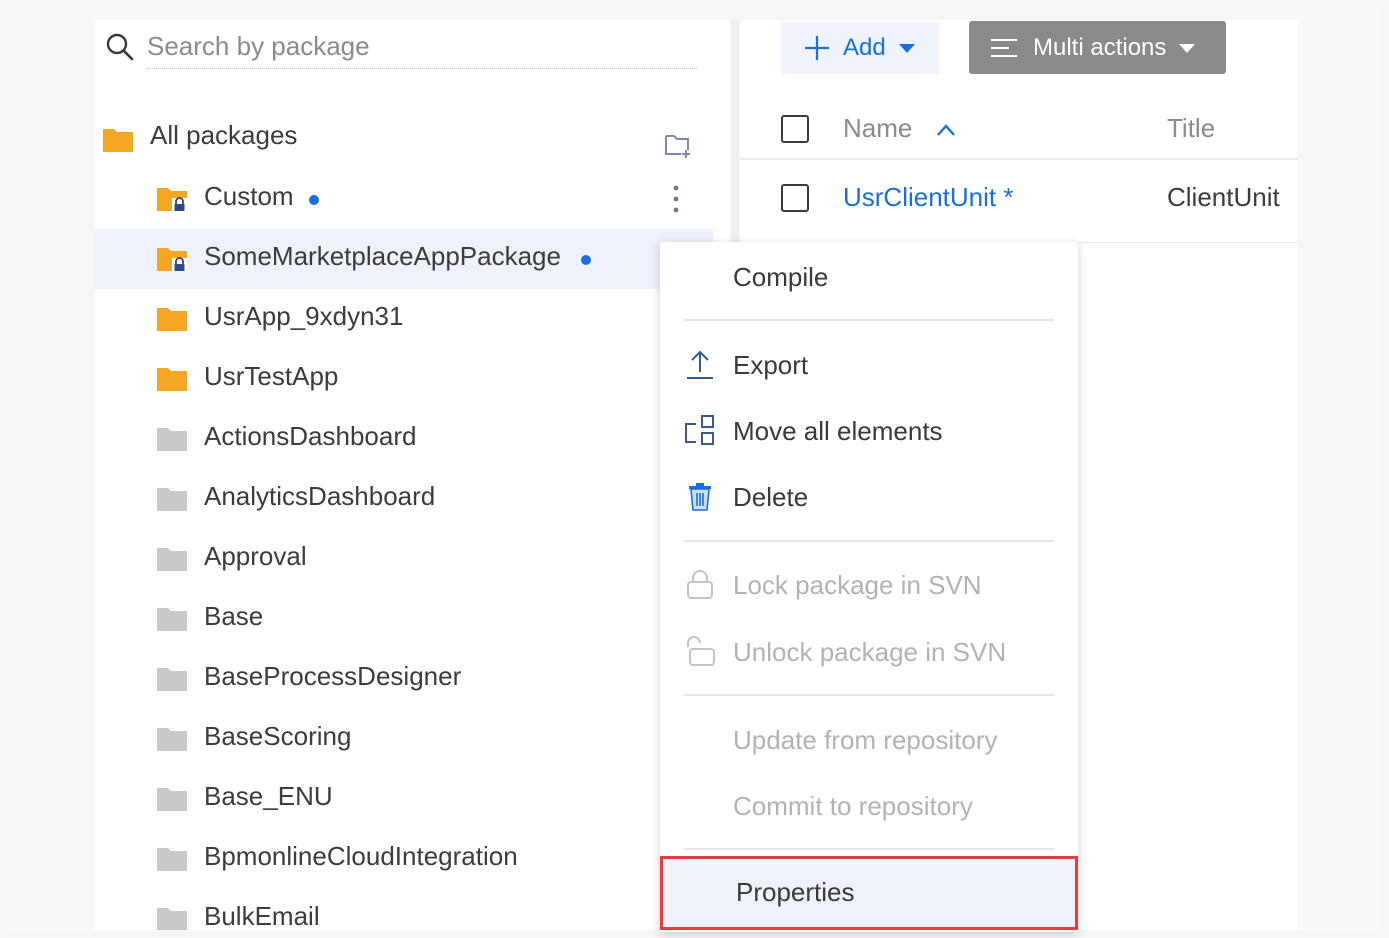 Image resolution: width=1389 pixels, height=938 pixels. I want to click on sort-ascending-icon, so click(946, 130).